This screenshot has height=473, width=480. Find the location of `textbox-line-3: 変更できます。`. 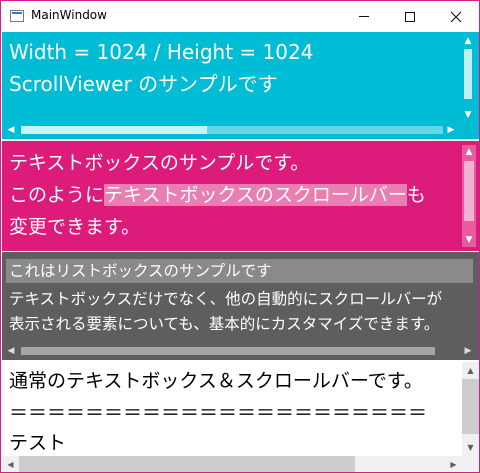

textbox-line-3: 変更できます。 is located at coordinates (75, 227).